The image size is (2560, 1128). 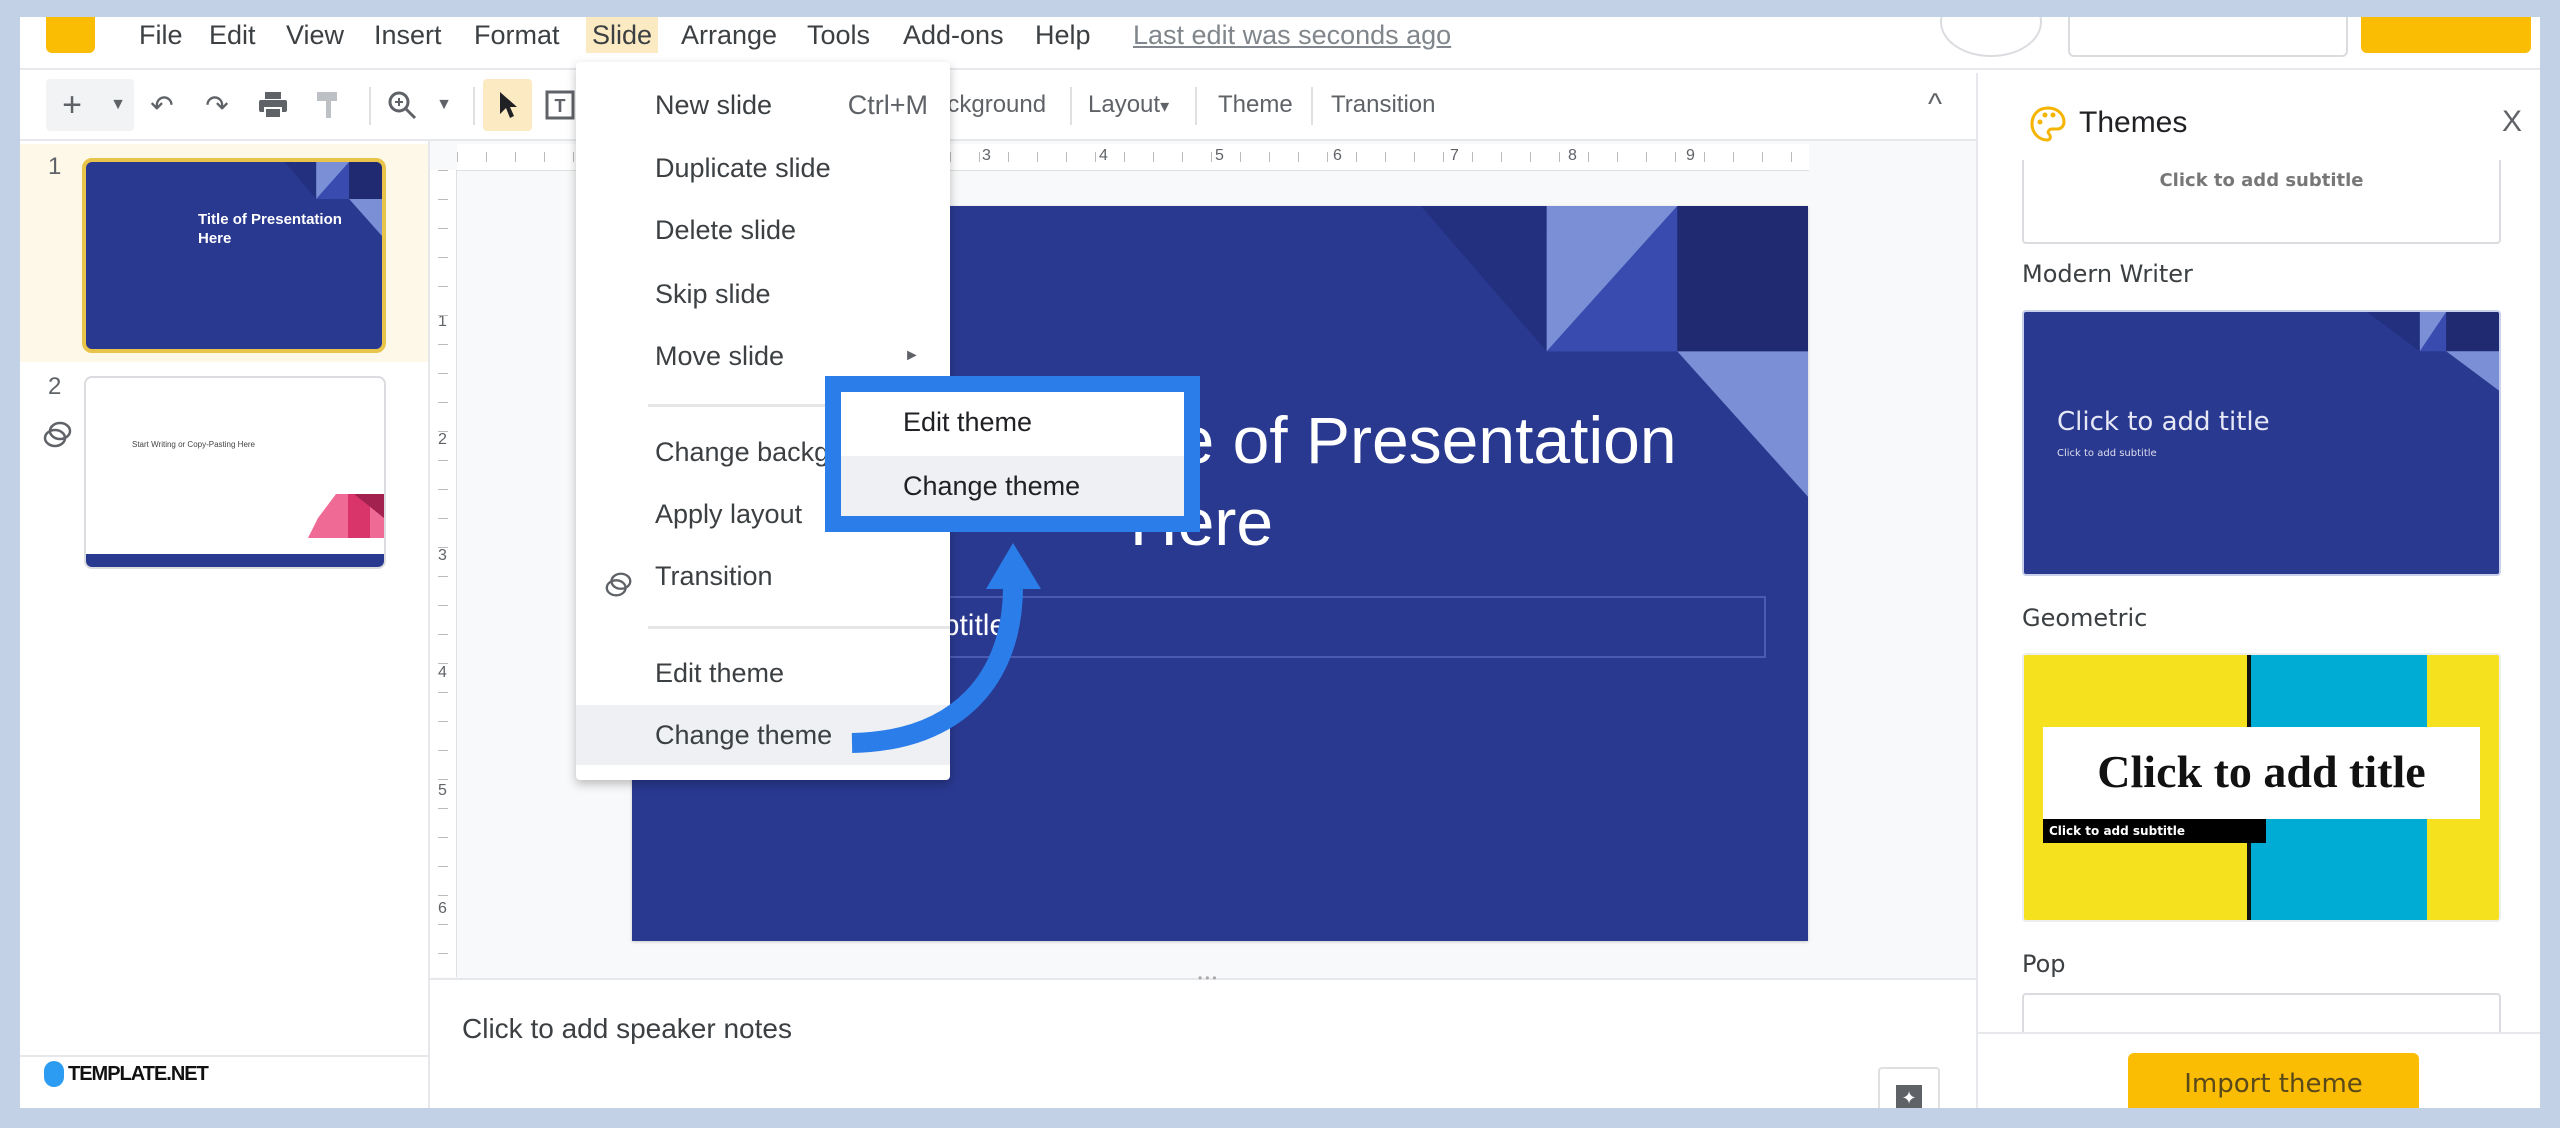 What do you see at coordinates (235, 472) in the screenshot?
I see `slide-thumbnail-2: Start Writing or Copy-Pasting Here` at bounding box center [235, 472].